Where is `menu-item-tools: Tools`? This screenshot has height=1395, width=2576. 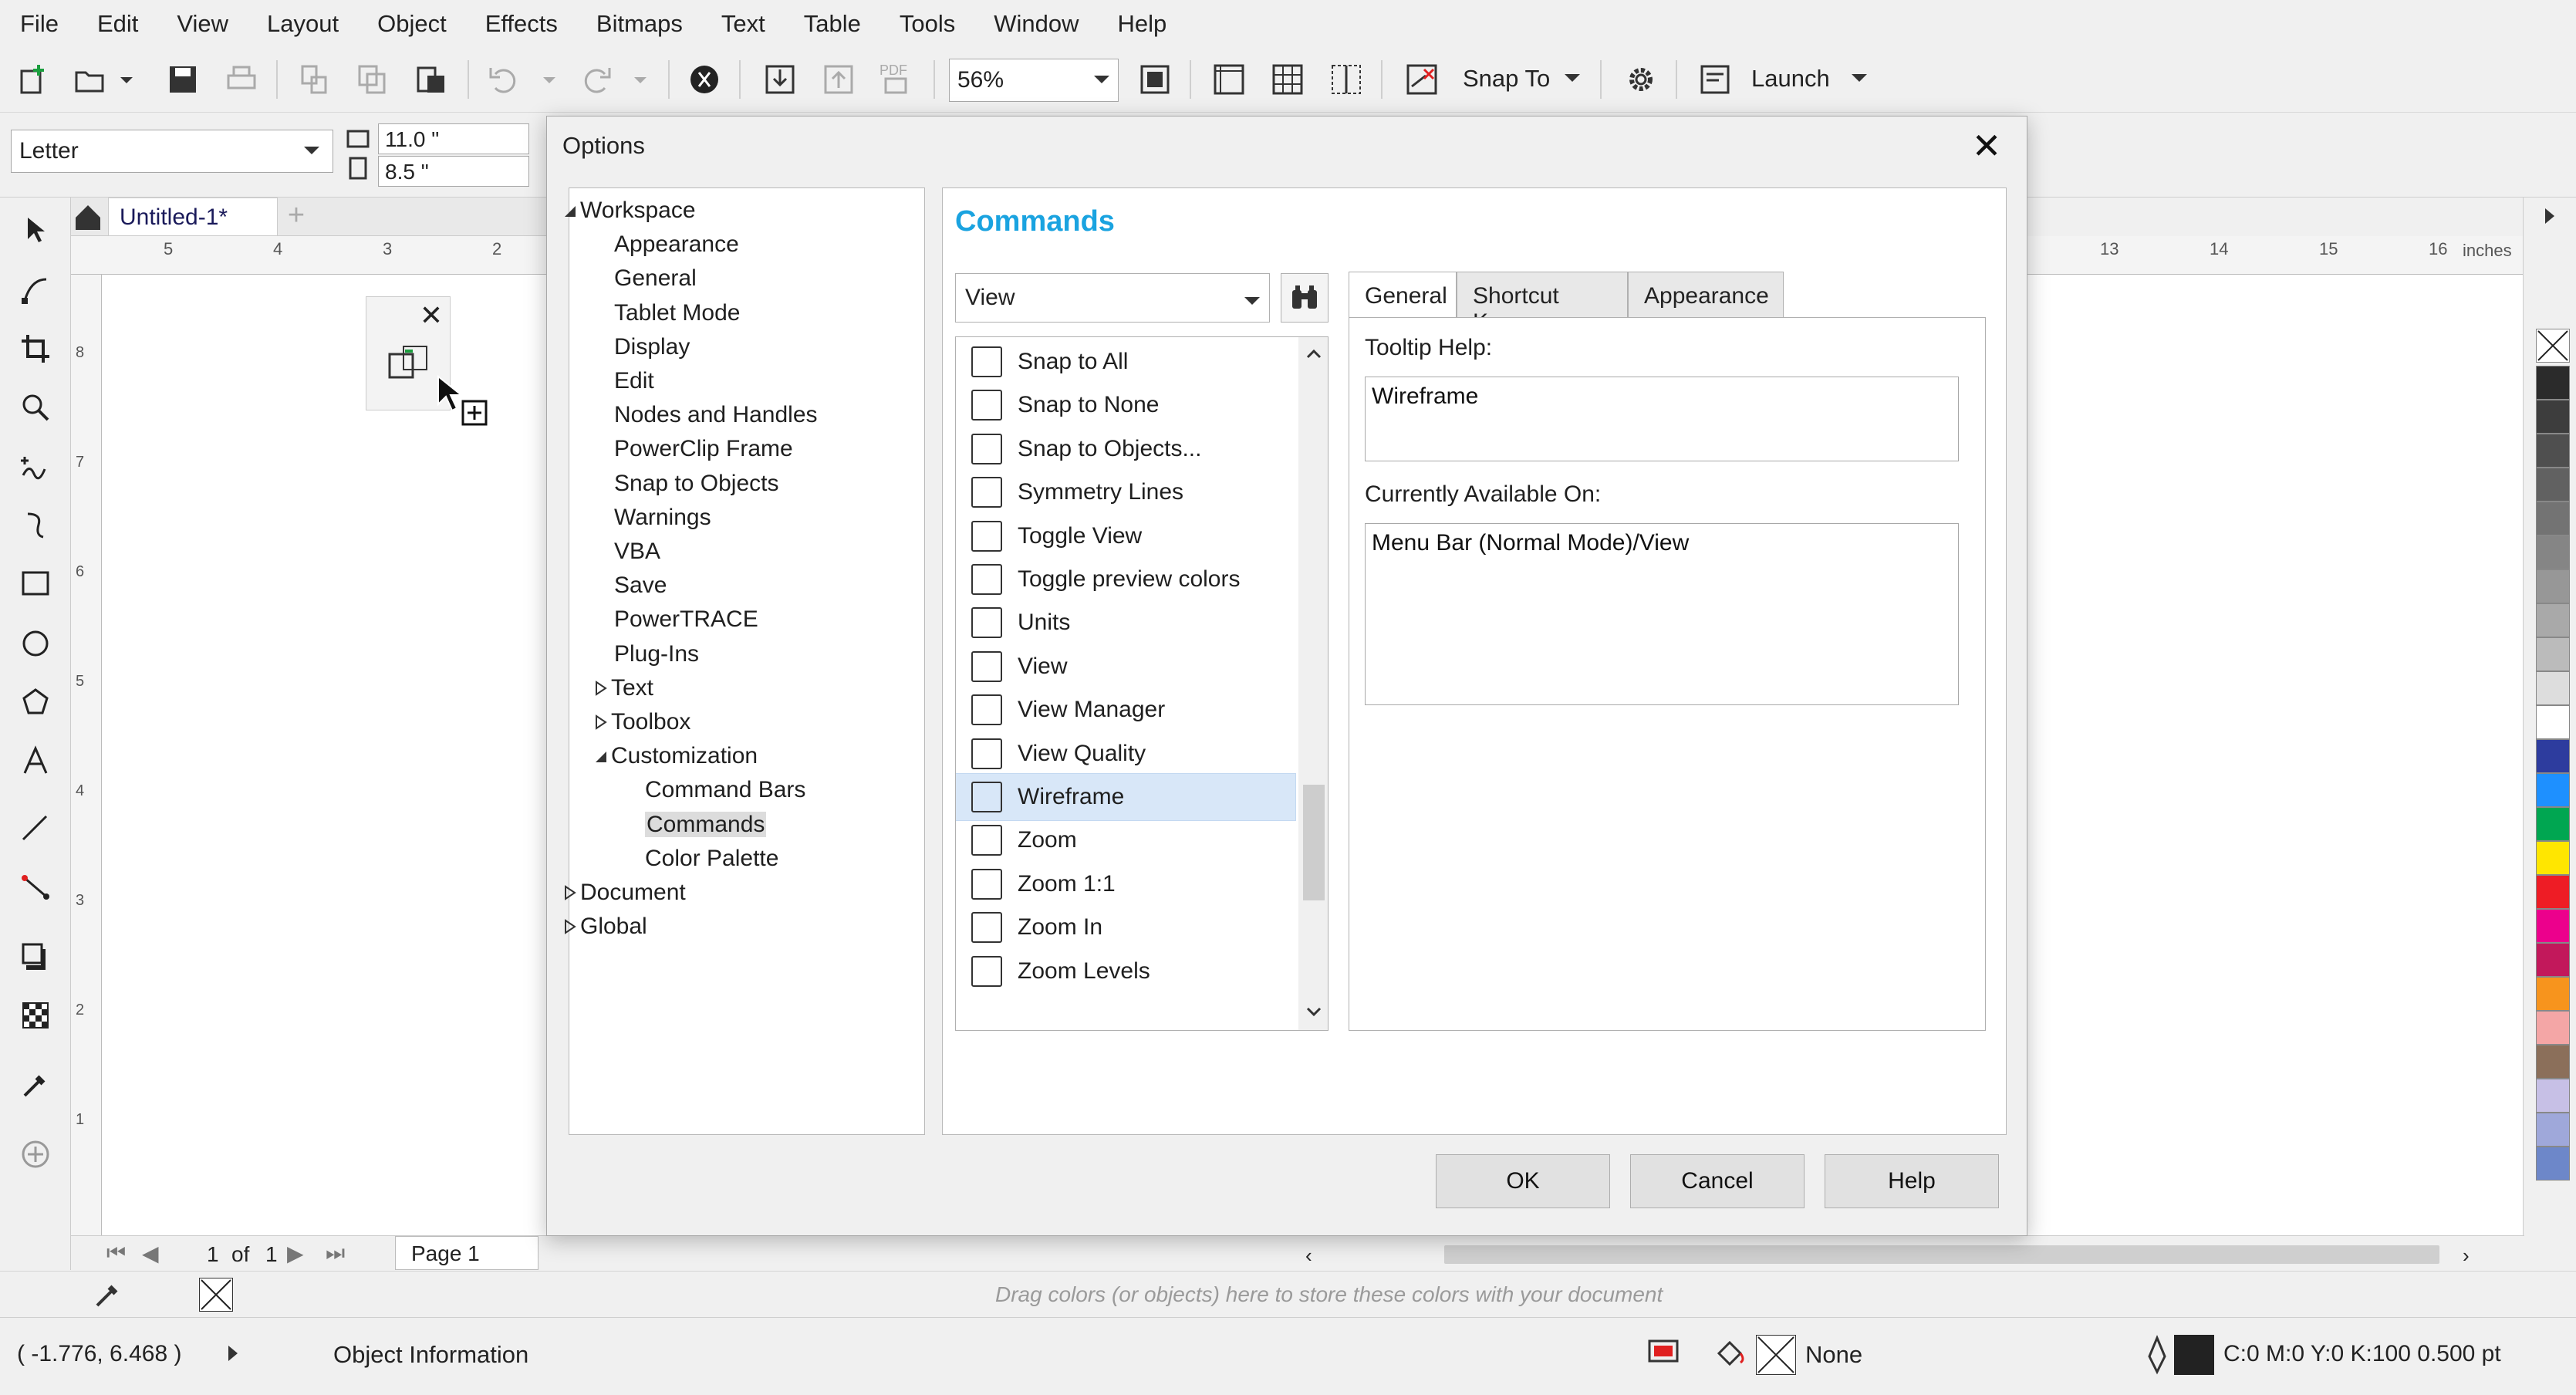
menu-item-tools: Tools is located at coordinates (928, 24).